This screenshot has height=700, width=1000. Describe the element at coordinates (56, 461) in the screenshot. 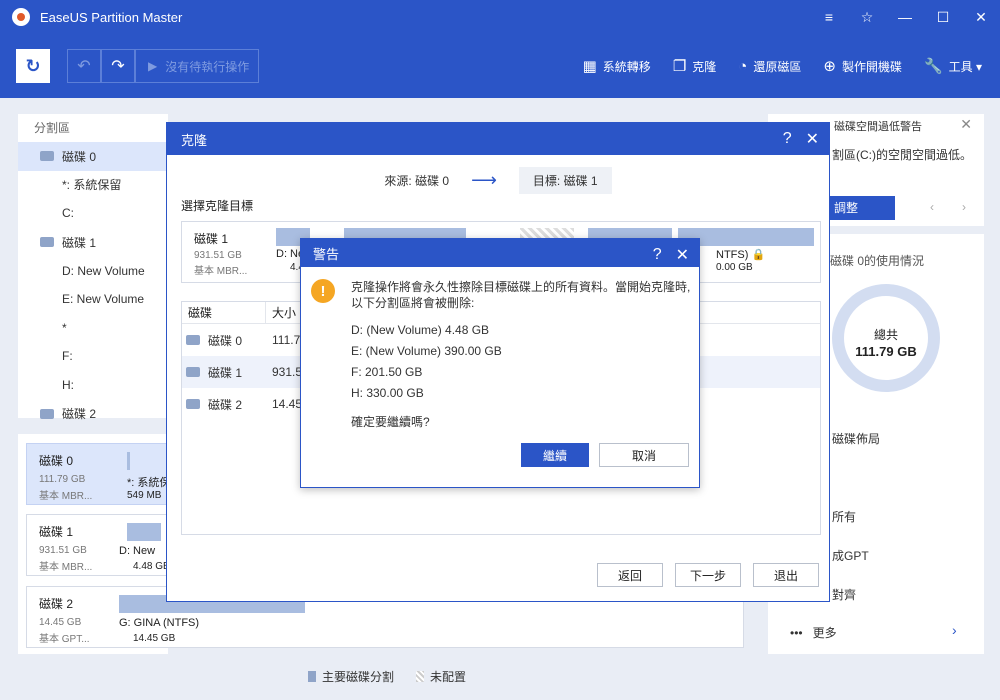

I see `disk-name: 磁碟 0` at that location.